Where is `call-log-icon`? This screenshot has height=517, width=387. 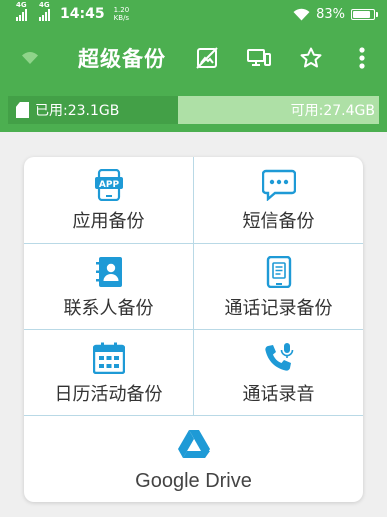
call-log-icon is located at coordinates (279, 272).